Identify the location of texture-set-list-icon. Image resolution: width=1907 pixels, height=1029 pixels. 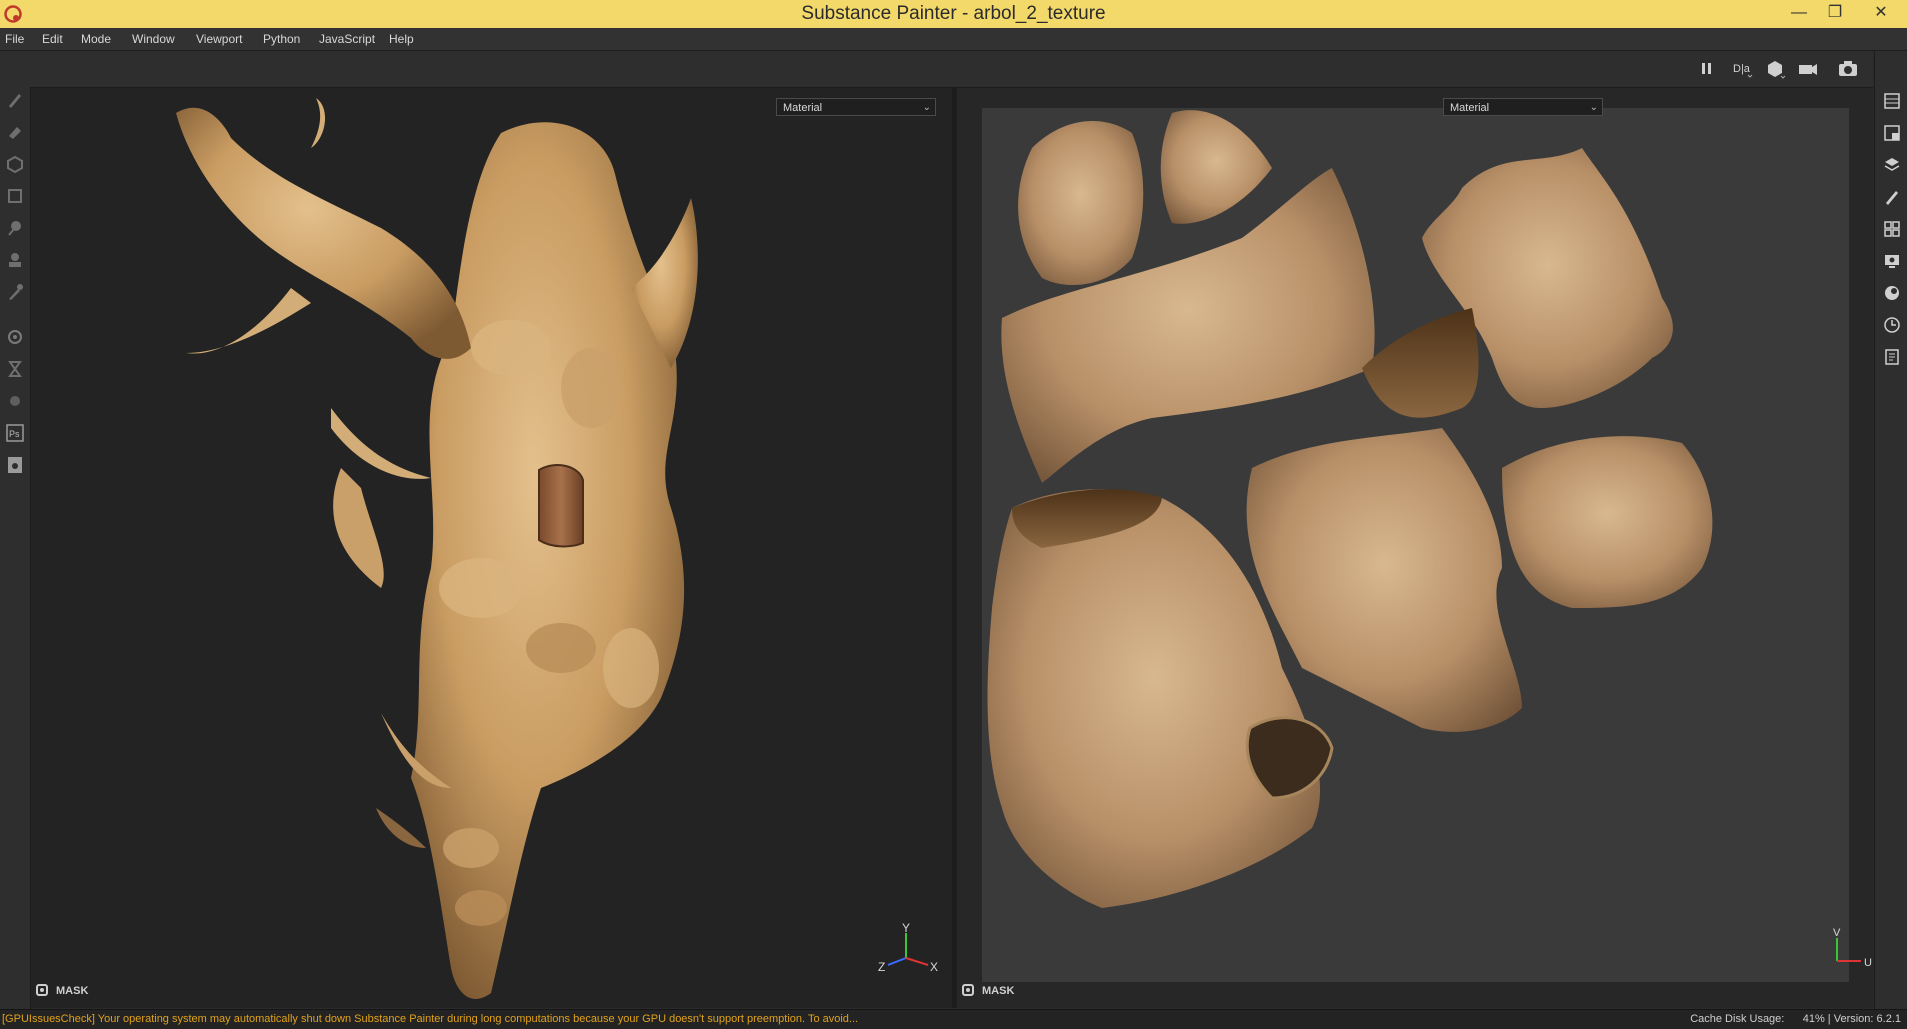
(1892, 101).